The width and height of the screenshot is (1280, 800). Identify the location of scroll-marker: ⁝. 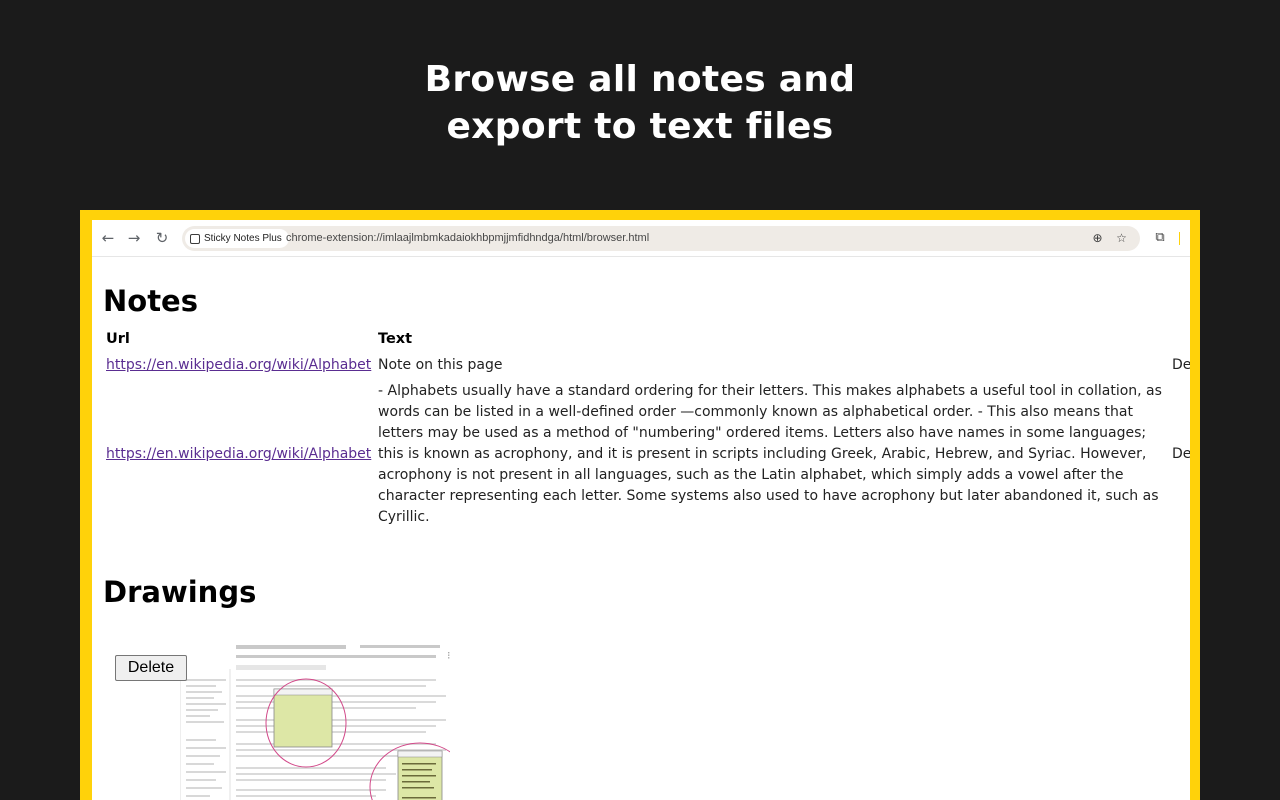
(449, 655).